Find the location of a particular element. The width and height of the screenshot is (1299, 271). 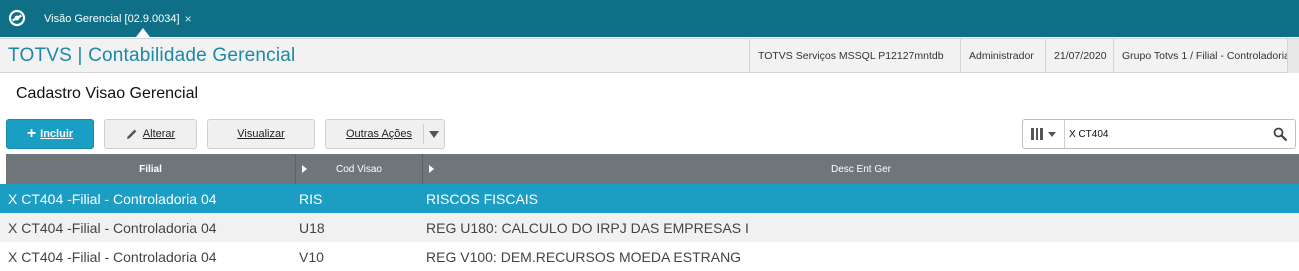

columns-icon is located at coordinates (1037, 134).